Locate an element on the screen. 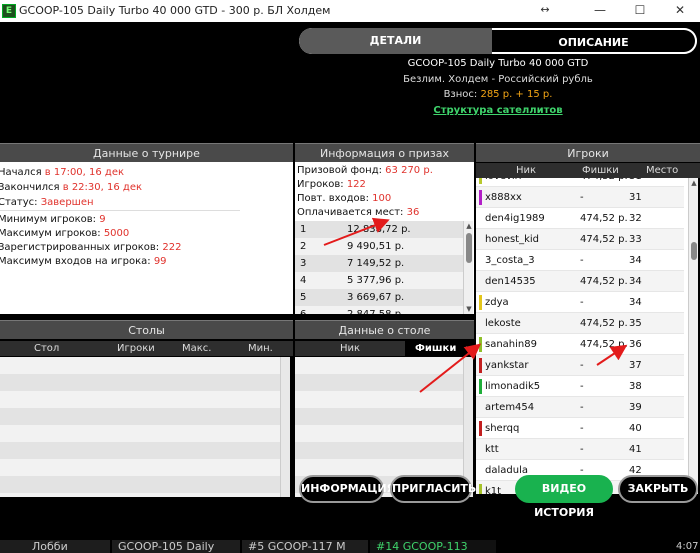  player-row: x888xx - 31 is located at coordinates (580, 197).